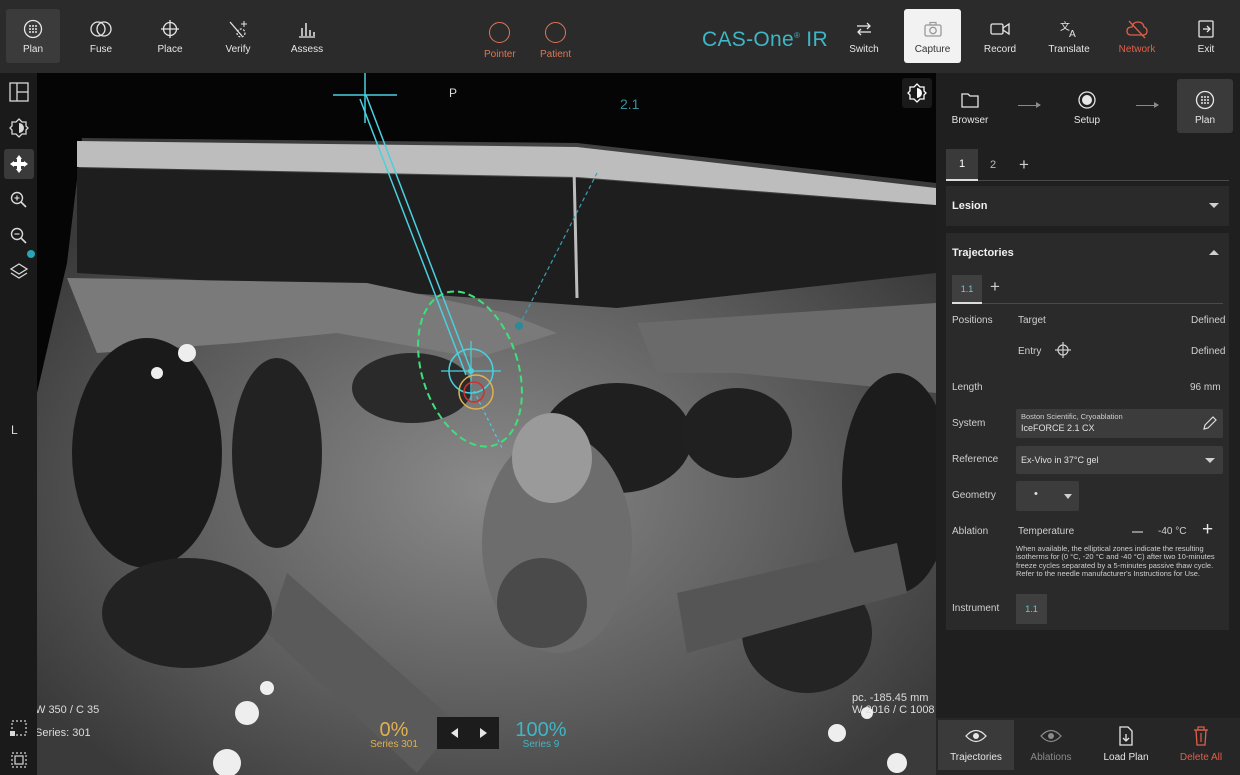  I want to click on fusion-left-arrow-icon, so click(454, 733).